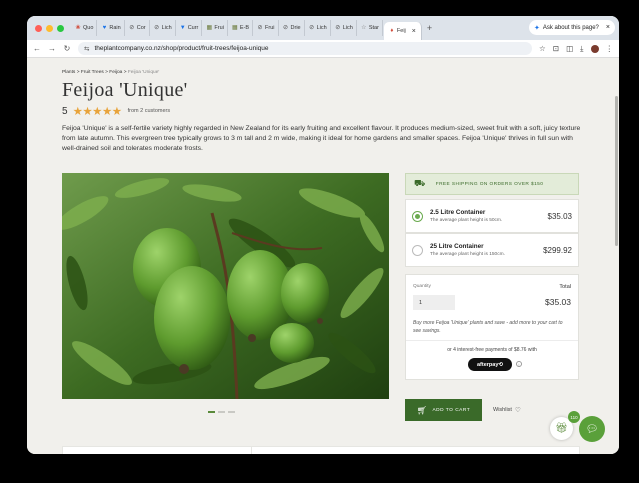 The width and height of the screenshot is (639, 483). Describe the element at coordinates (295, 28) in the screenshot. I see `tab-label: Drie` at that location.